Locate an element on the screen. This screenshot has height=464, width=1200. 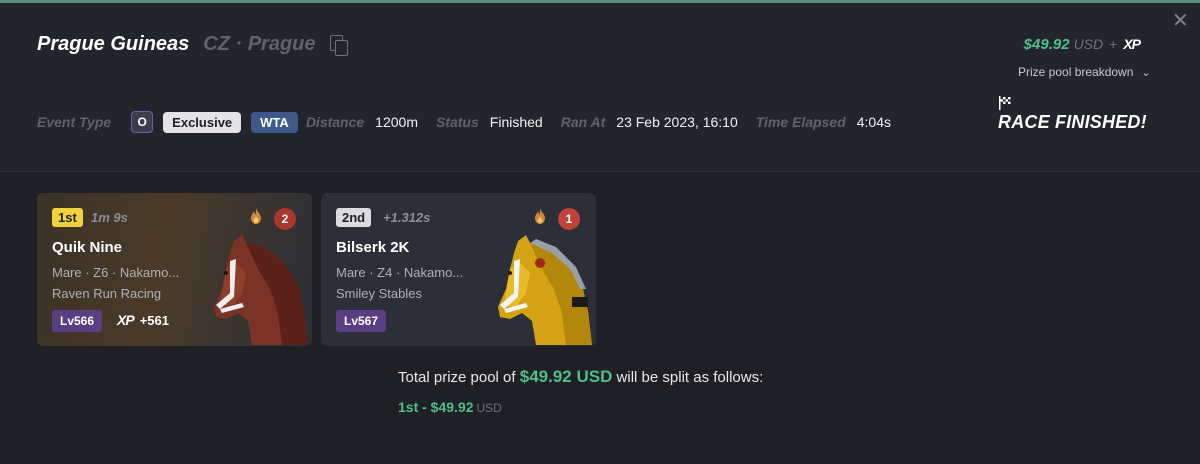
distance-label: Distance is located at coordinates (335, 122).